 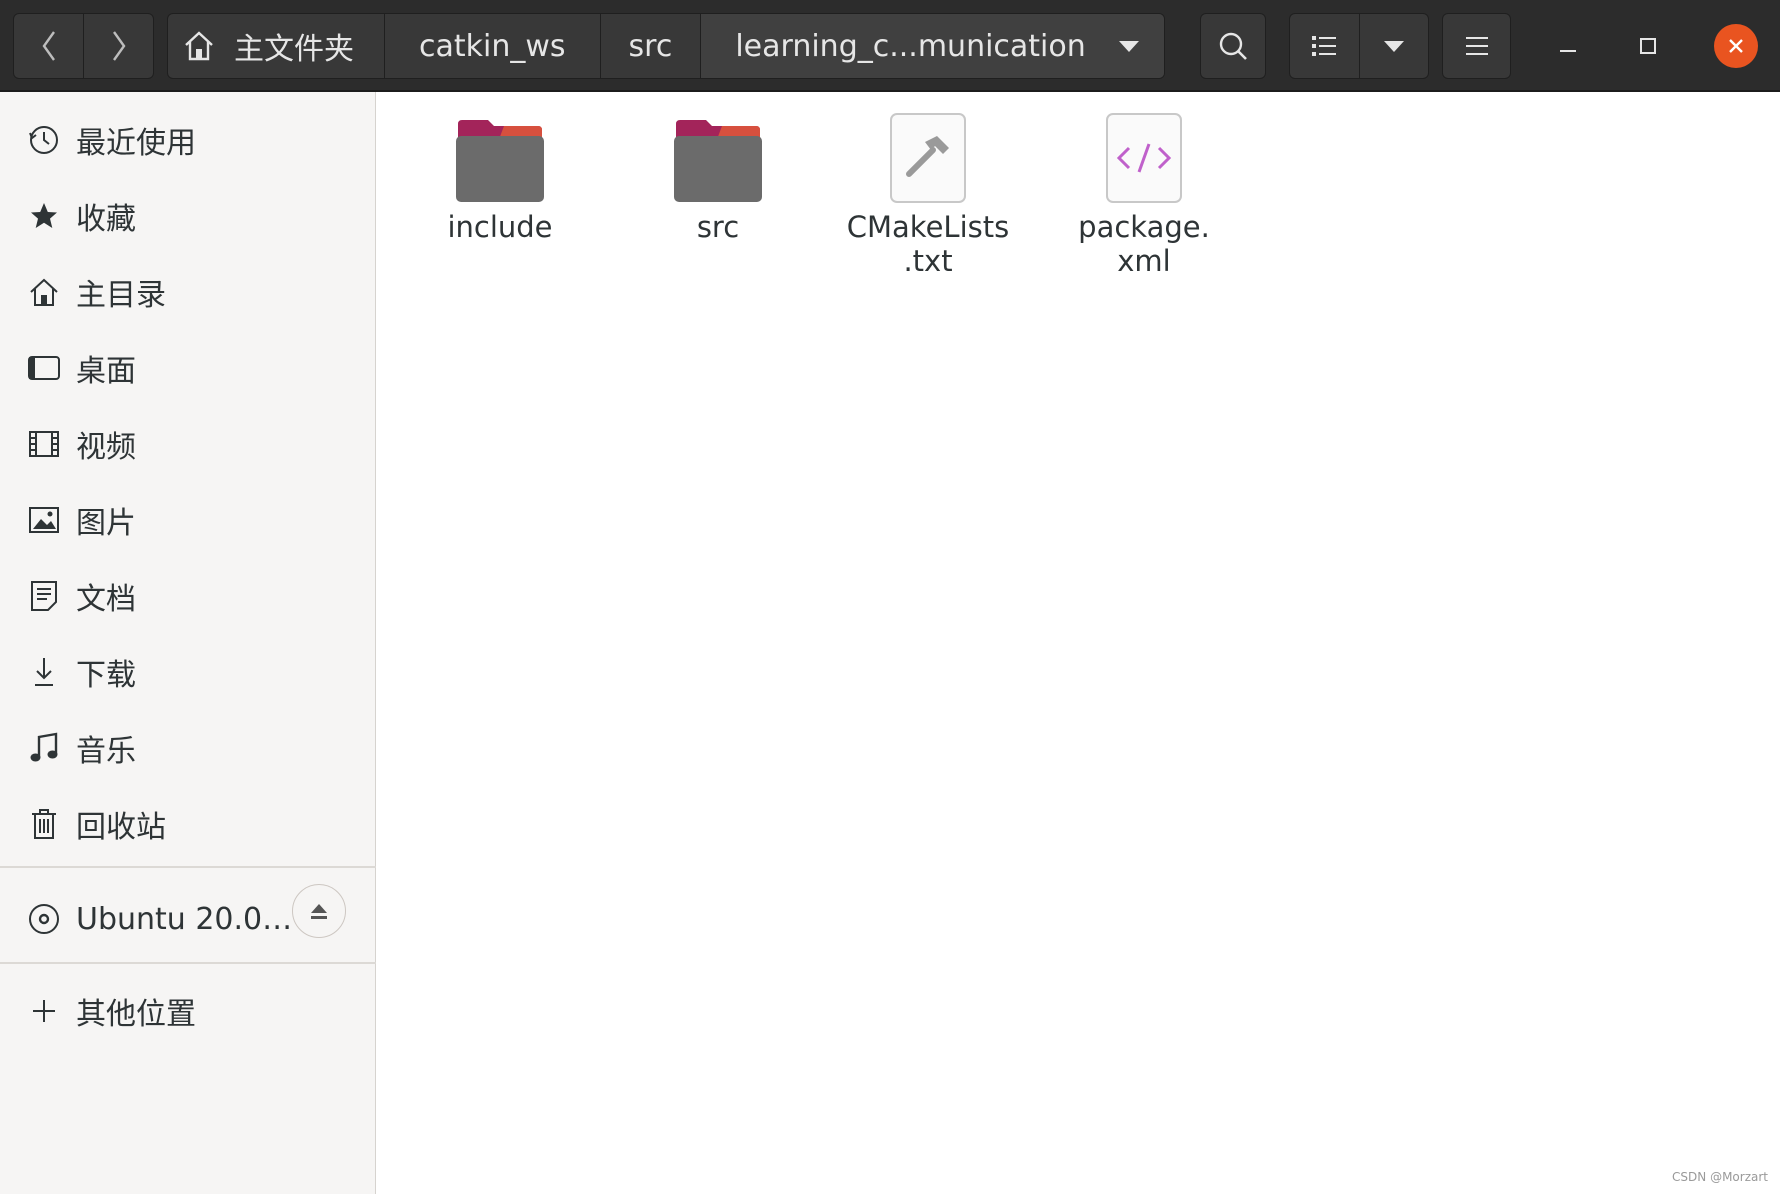 I want to click on search-button, so click(x=1233, y=46).